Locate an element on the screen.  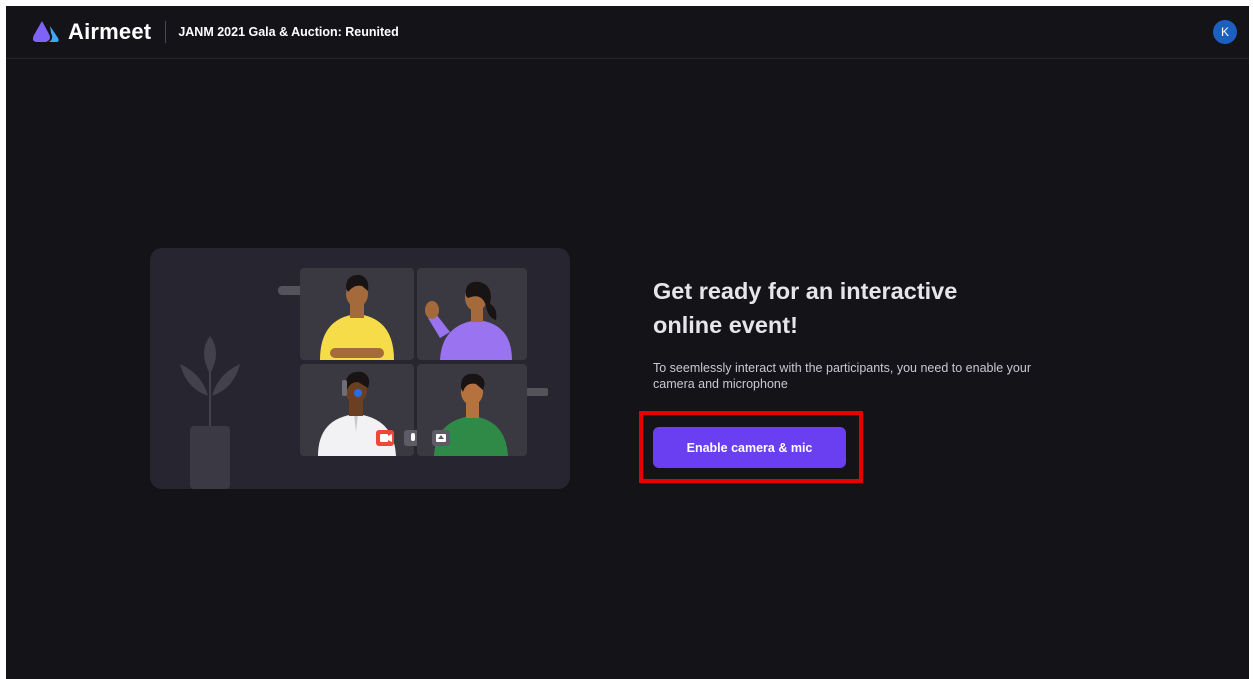
header-divider is located at coordinates (166, 32).